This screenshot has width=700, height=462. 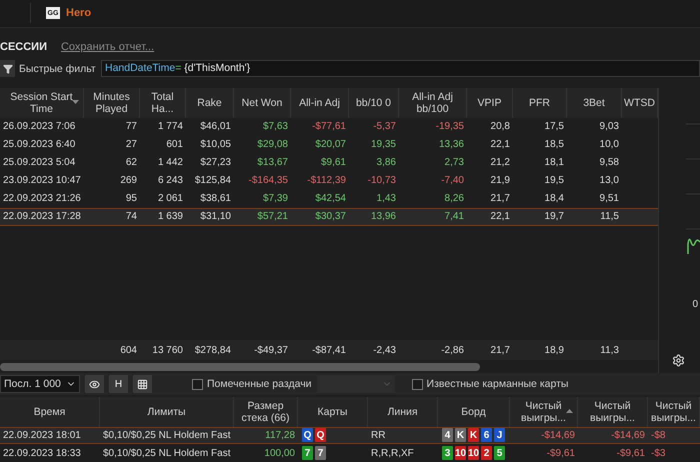 I want to click on table-cell-text: 74, so click(x=131, y=216).